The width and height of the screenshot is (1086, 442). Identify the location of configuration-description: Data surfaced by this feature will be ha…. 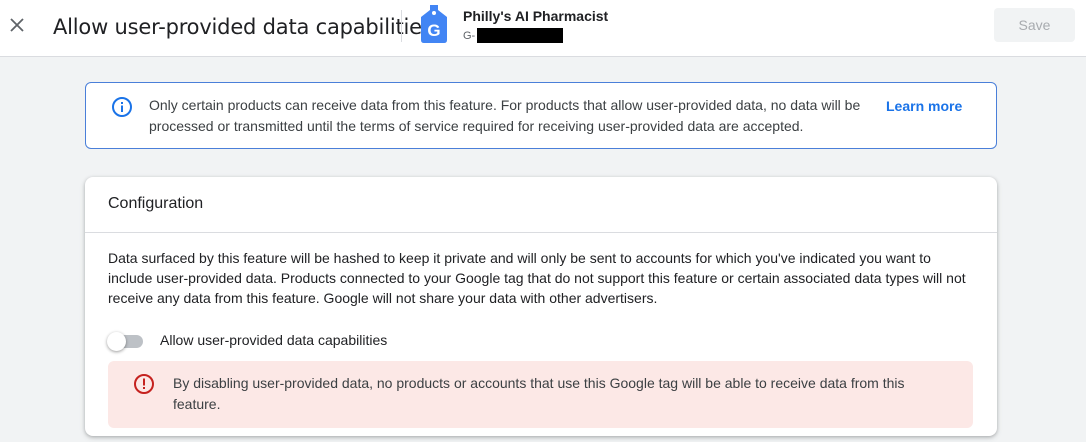
(537, 278).